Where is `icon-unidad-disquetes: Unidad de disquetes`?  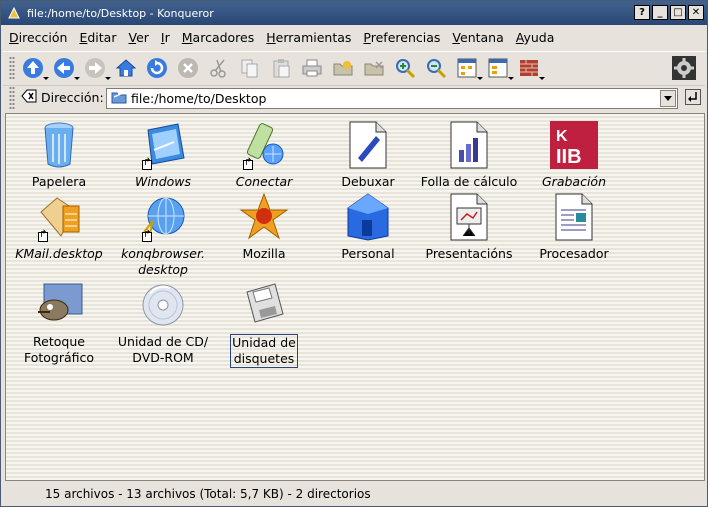 icon-unidad-disquetes: Unidad de disquetes is located at coordinates (264, 323).